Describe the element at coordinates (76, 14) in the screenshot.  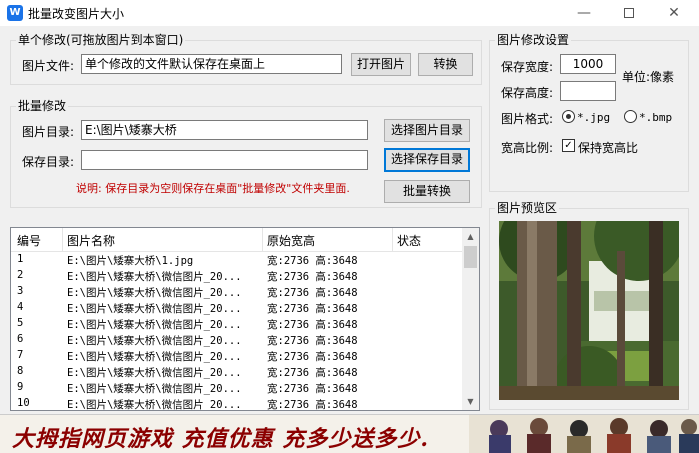
I see `window-title: 批量改变图片大小` at that location.